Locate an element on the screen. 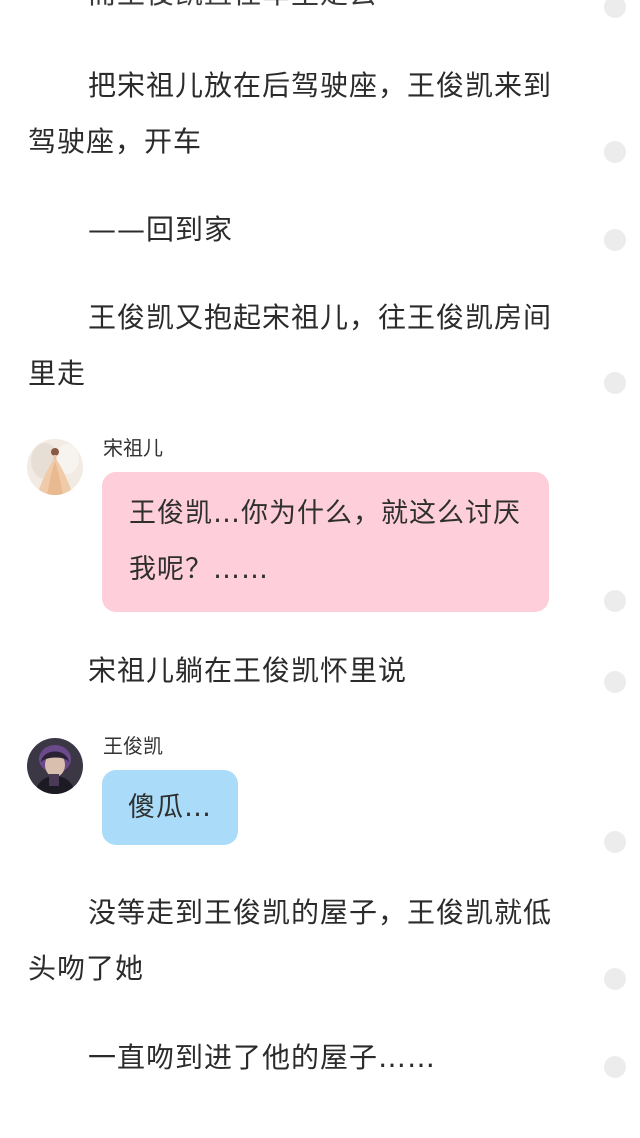 This screenshot has height=1138, width=640. woman-in-dress-avatar-icon is located at coordinates (55, 467).